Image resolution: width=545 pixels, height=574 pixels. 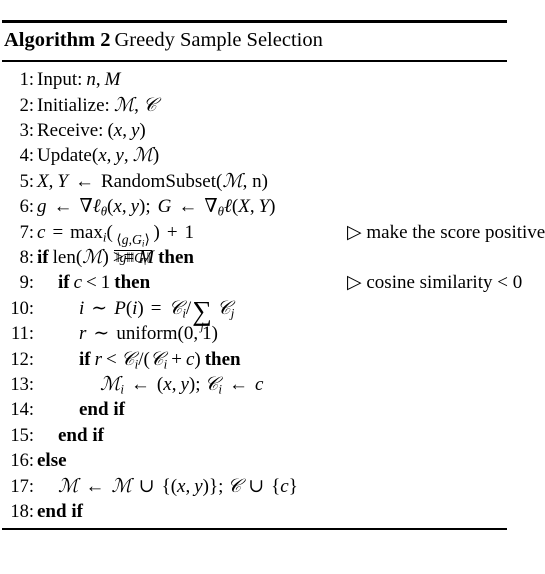 I want to click on line-content-14: end if, so click(x=102, y=410).